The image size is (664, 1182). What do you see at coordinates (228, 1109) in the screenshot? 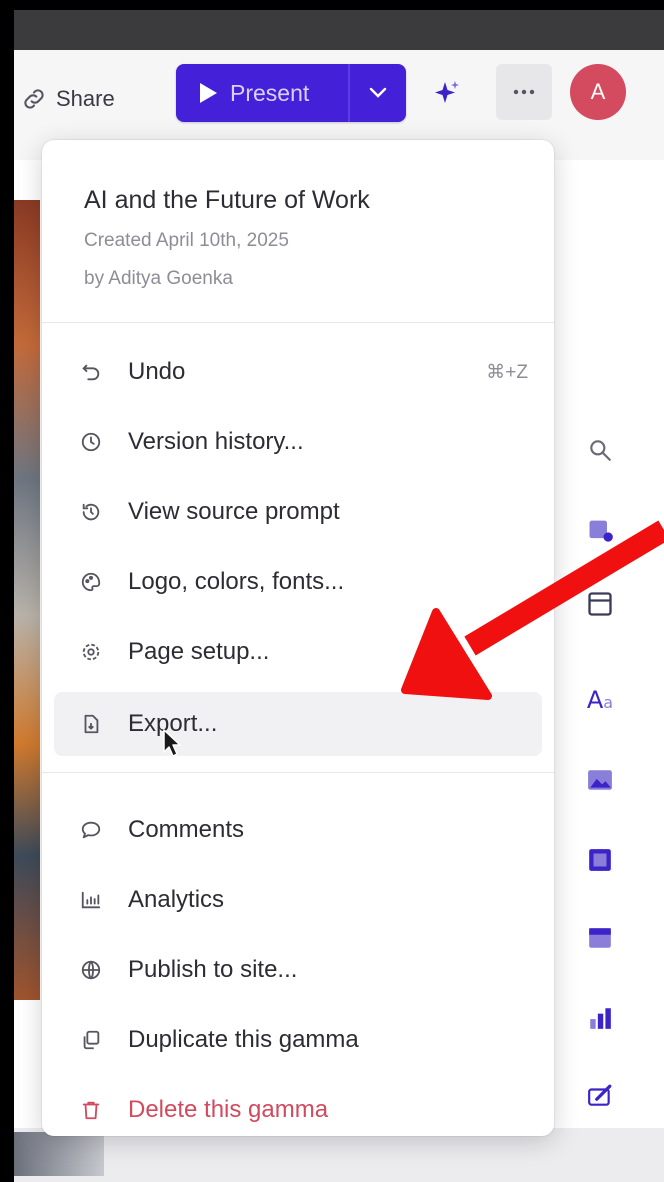
I see `menu-item-label: Delete this gamma` at bounding box center [228, 1109].